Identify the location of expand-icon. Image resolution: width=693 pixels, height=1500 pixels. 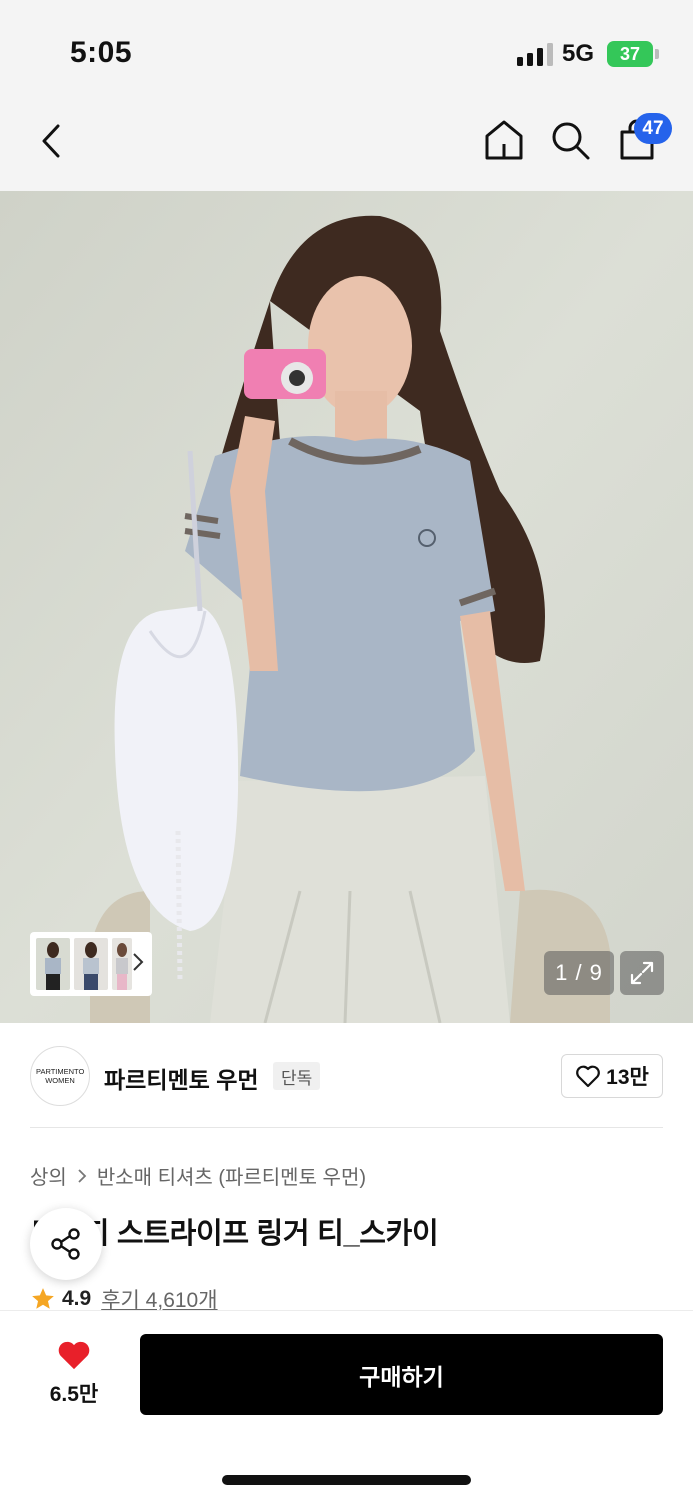
(642, 973).